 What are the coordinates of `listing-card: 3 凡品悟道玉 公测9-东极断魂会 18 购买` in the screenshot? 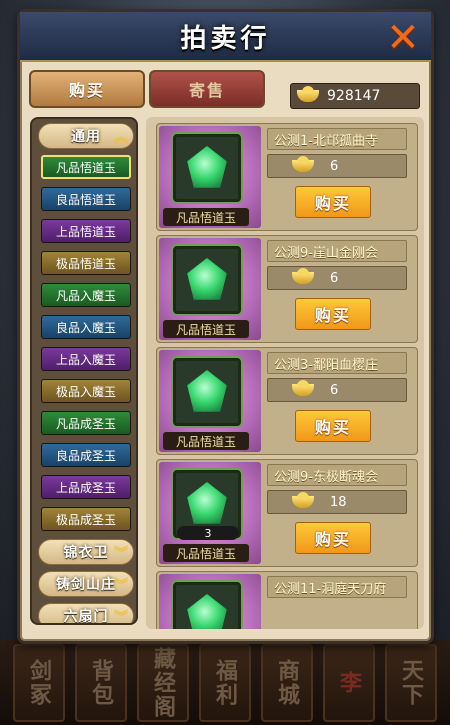 It's located at (287, 513).